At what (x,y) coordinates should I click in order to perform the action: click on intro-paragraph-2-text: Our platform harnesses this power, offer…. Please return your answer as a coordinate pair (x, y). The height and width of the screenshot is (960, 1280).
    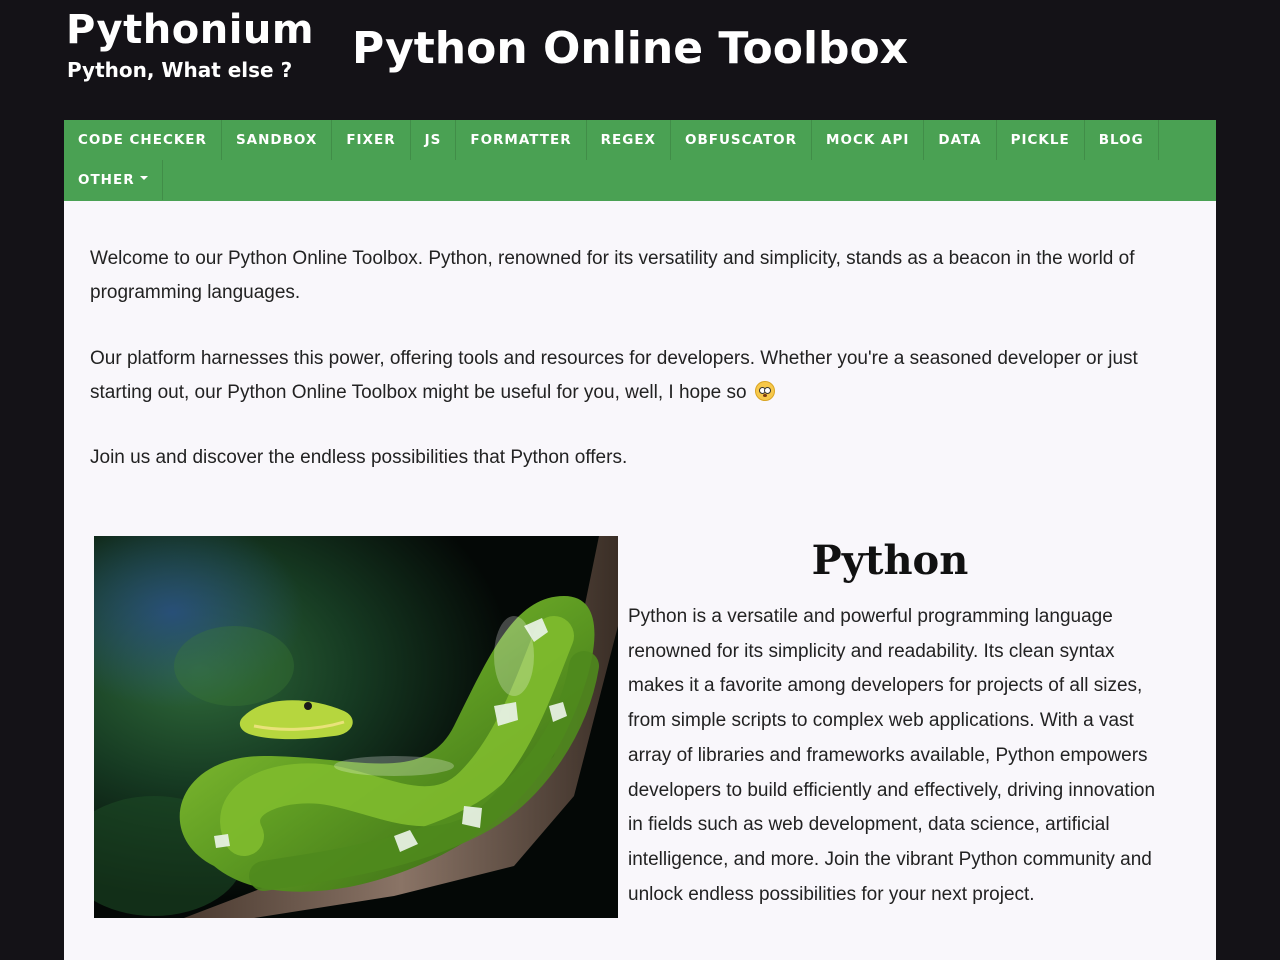
    Looking at the image, I should click on (614, 375).